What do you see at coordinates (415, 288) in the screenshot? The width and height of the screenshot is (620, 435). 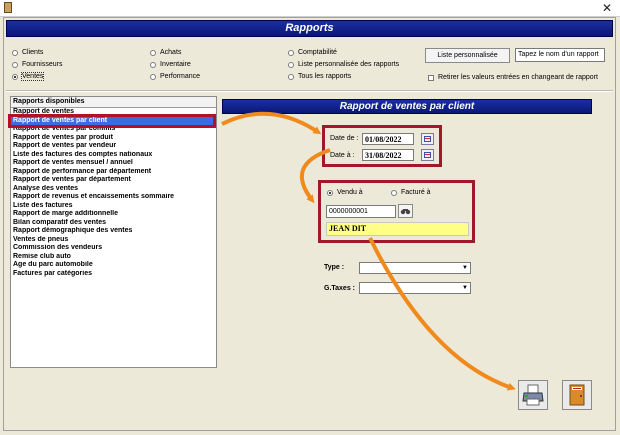 I see `gtaxes-select: ▼` at bounding box center [415, 288].